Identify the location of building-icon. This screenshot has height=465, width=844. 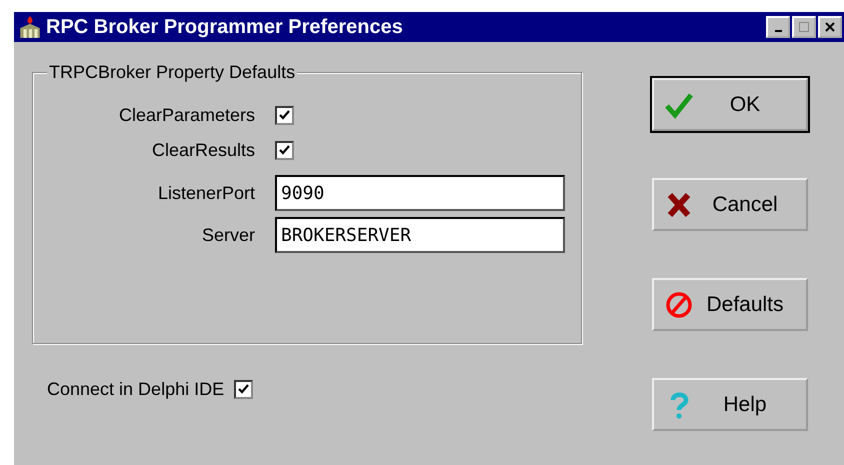
(30, 27).